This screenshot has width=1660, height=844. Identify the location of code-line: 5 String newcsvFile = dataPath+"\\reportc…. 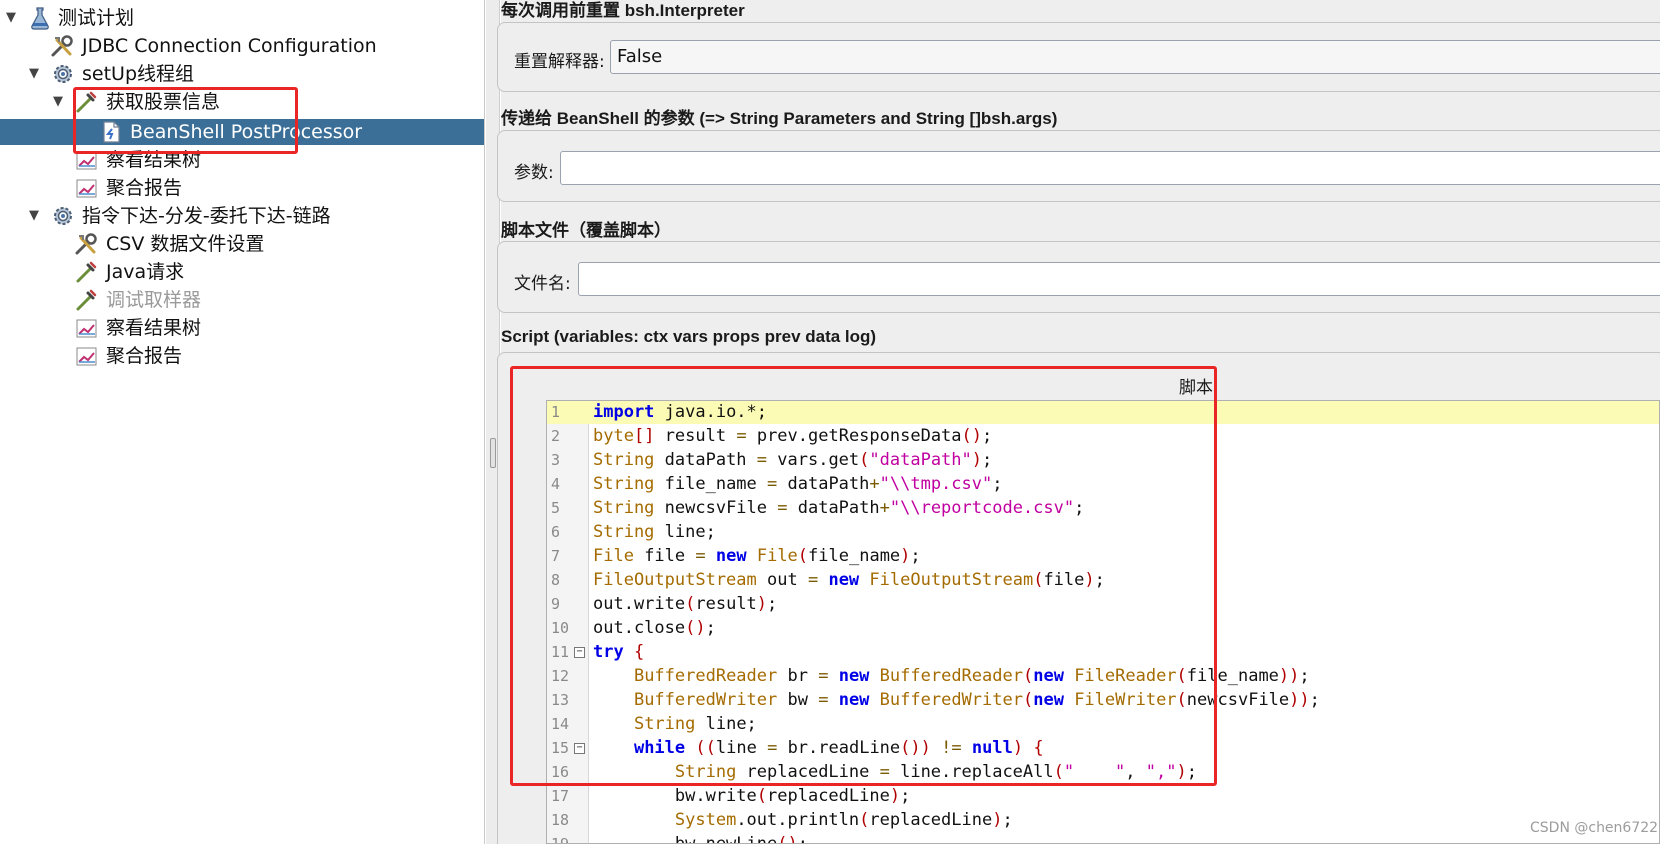
(1103, 508).